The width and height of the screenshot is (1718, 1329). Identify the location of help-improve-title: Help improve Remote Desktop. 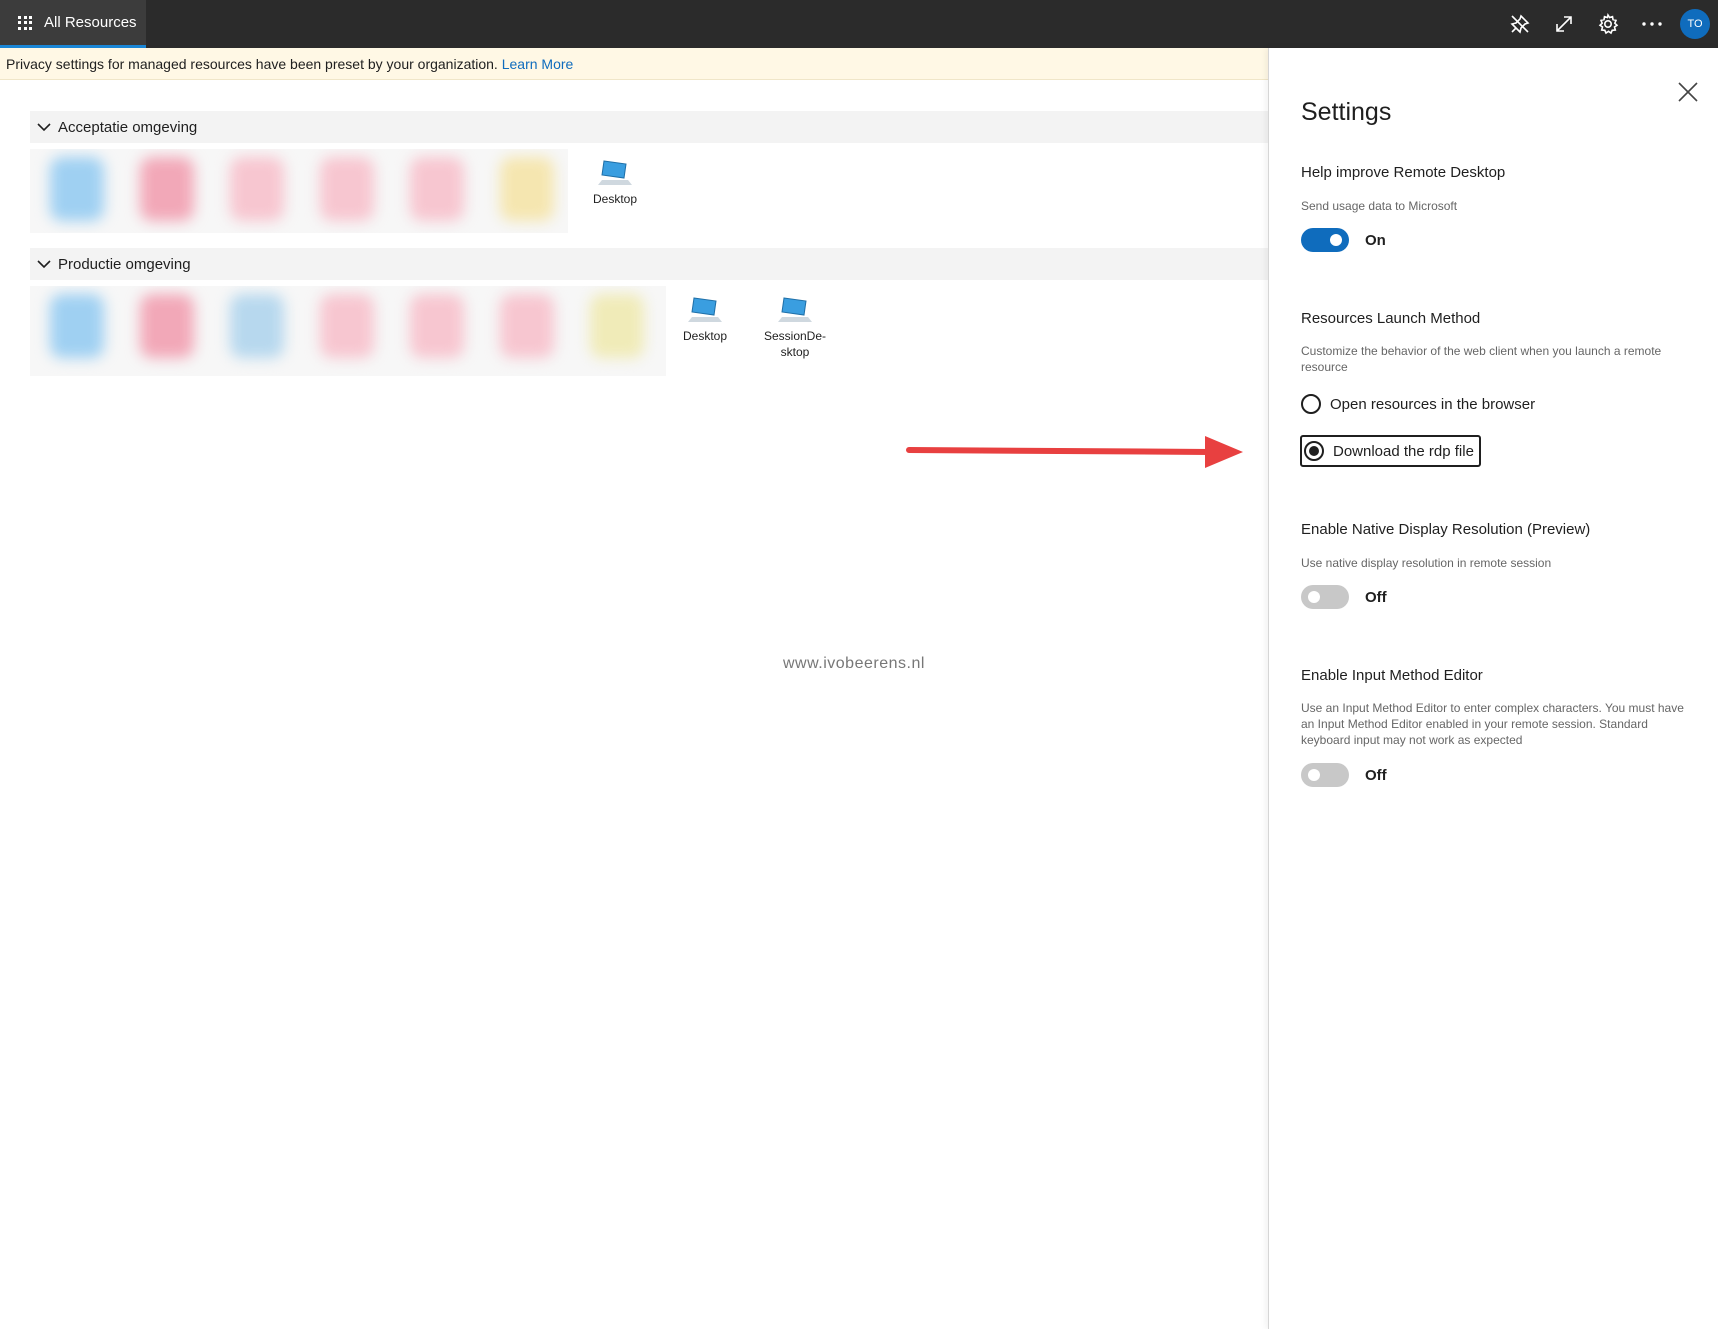
(1403, 172).